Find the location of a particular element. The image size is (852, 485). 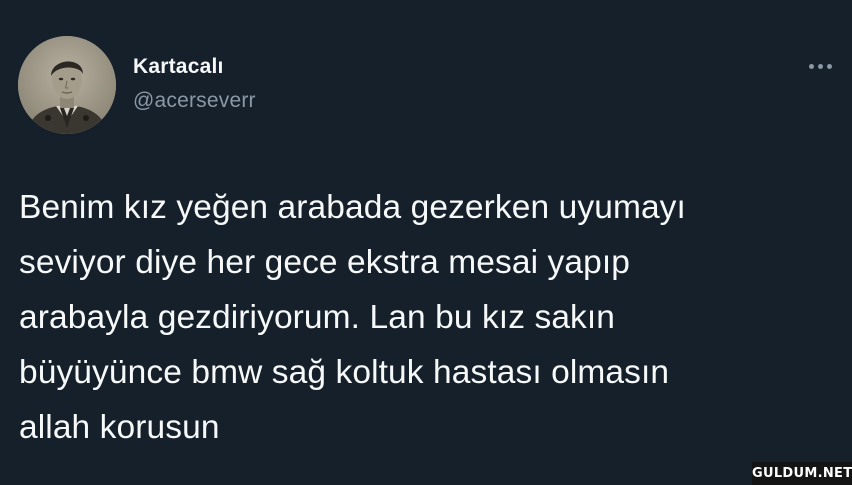

watermark: GULDUM.NET is located at coordinates (802, 473).